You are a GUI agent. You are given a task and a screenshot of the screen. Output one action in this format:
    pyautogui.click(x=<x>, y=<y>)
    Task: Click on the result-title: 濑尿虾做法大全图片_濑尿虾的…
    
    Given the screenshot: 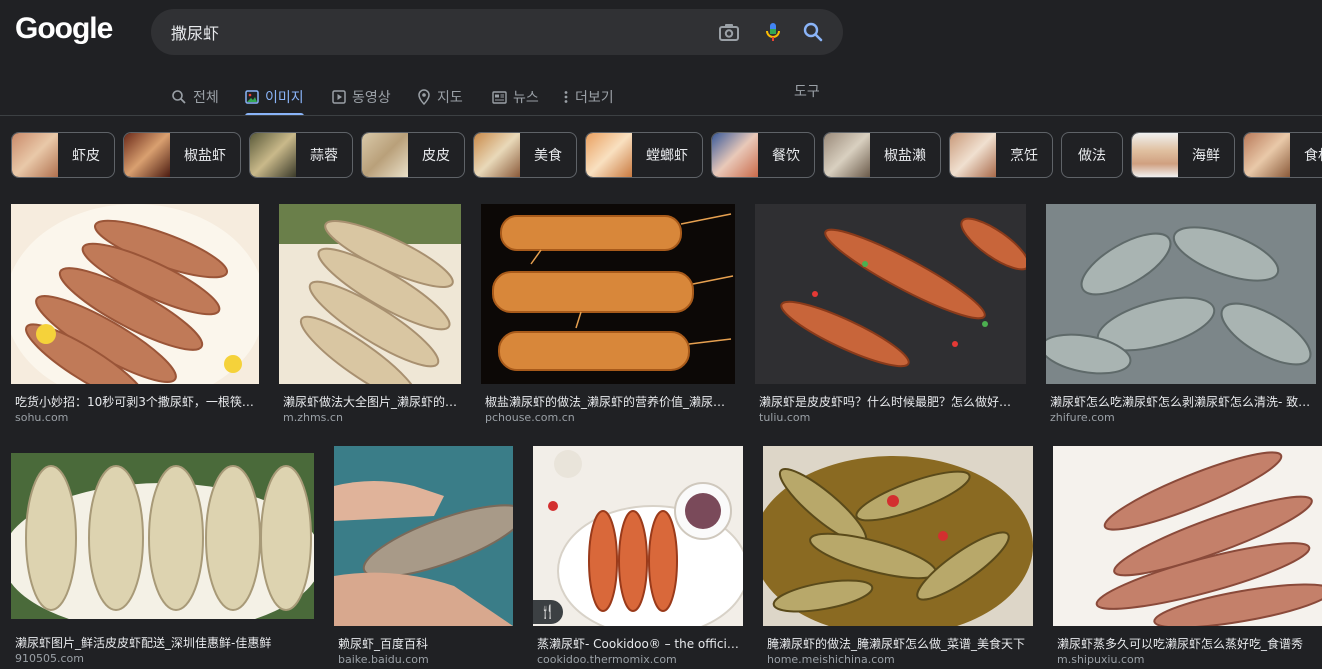 What is the action you would take?
    pyautogui.click(x=370, y=402)
    